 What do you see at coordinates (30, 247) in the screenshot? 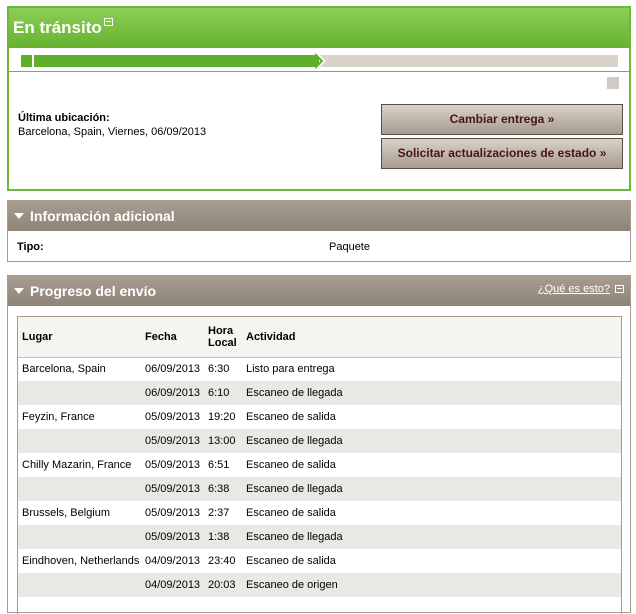
I see `type-label: Tipo:` at bounding box center [30, 247].